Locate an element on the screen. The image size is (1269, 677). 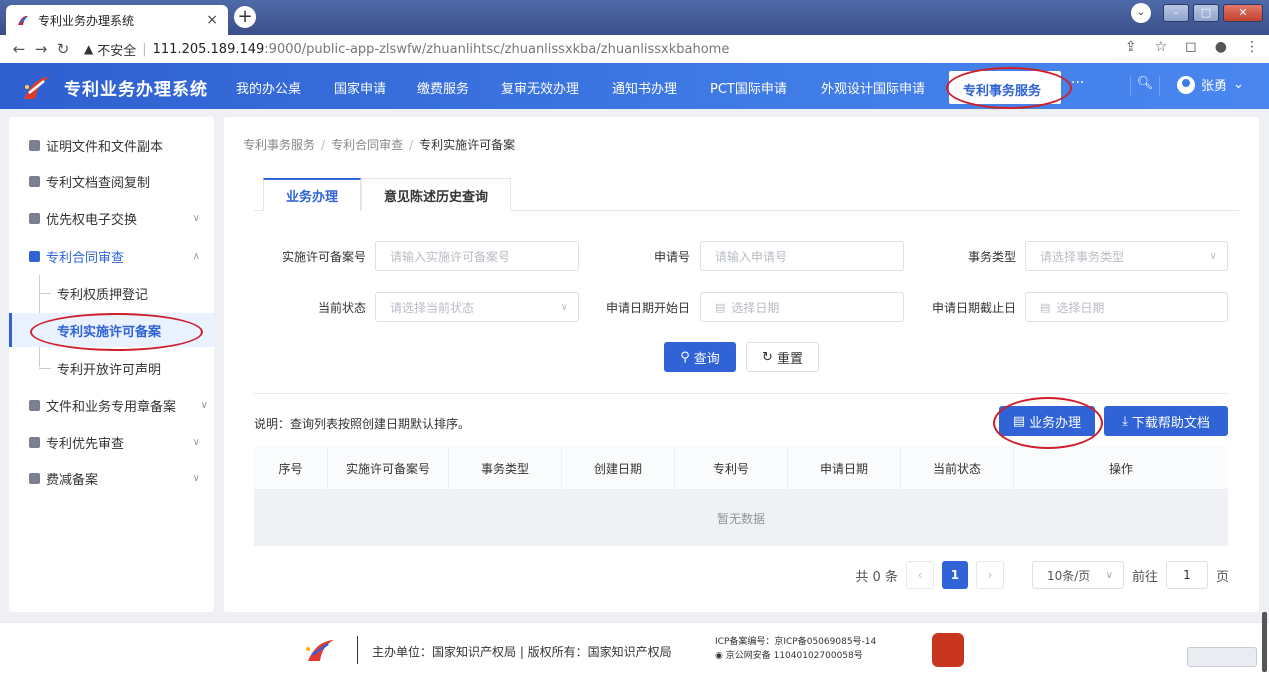
sidebar-item-priority-exam: 专利优先审查 ∨ is located at coordinates (111, 442).